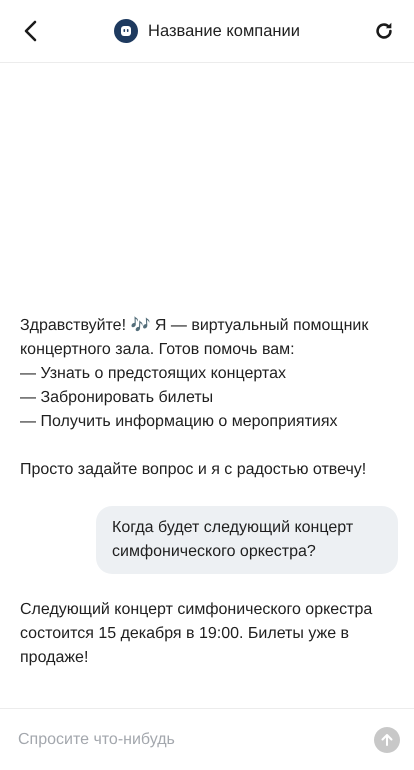  Describe the element at coordinates (30, 31) in the screenshot. I see `back-icon` at that location.